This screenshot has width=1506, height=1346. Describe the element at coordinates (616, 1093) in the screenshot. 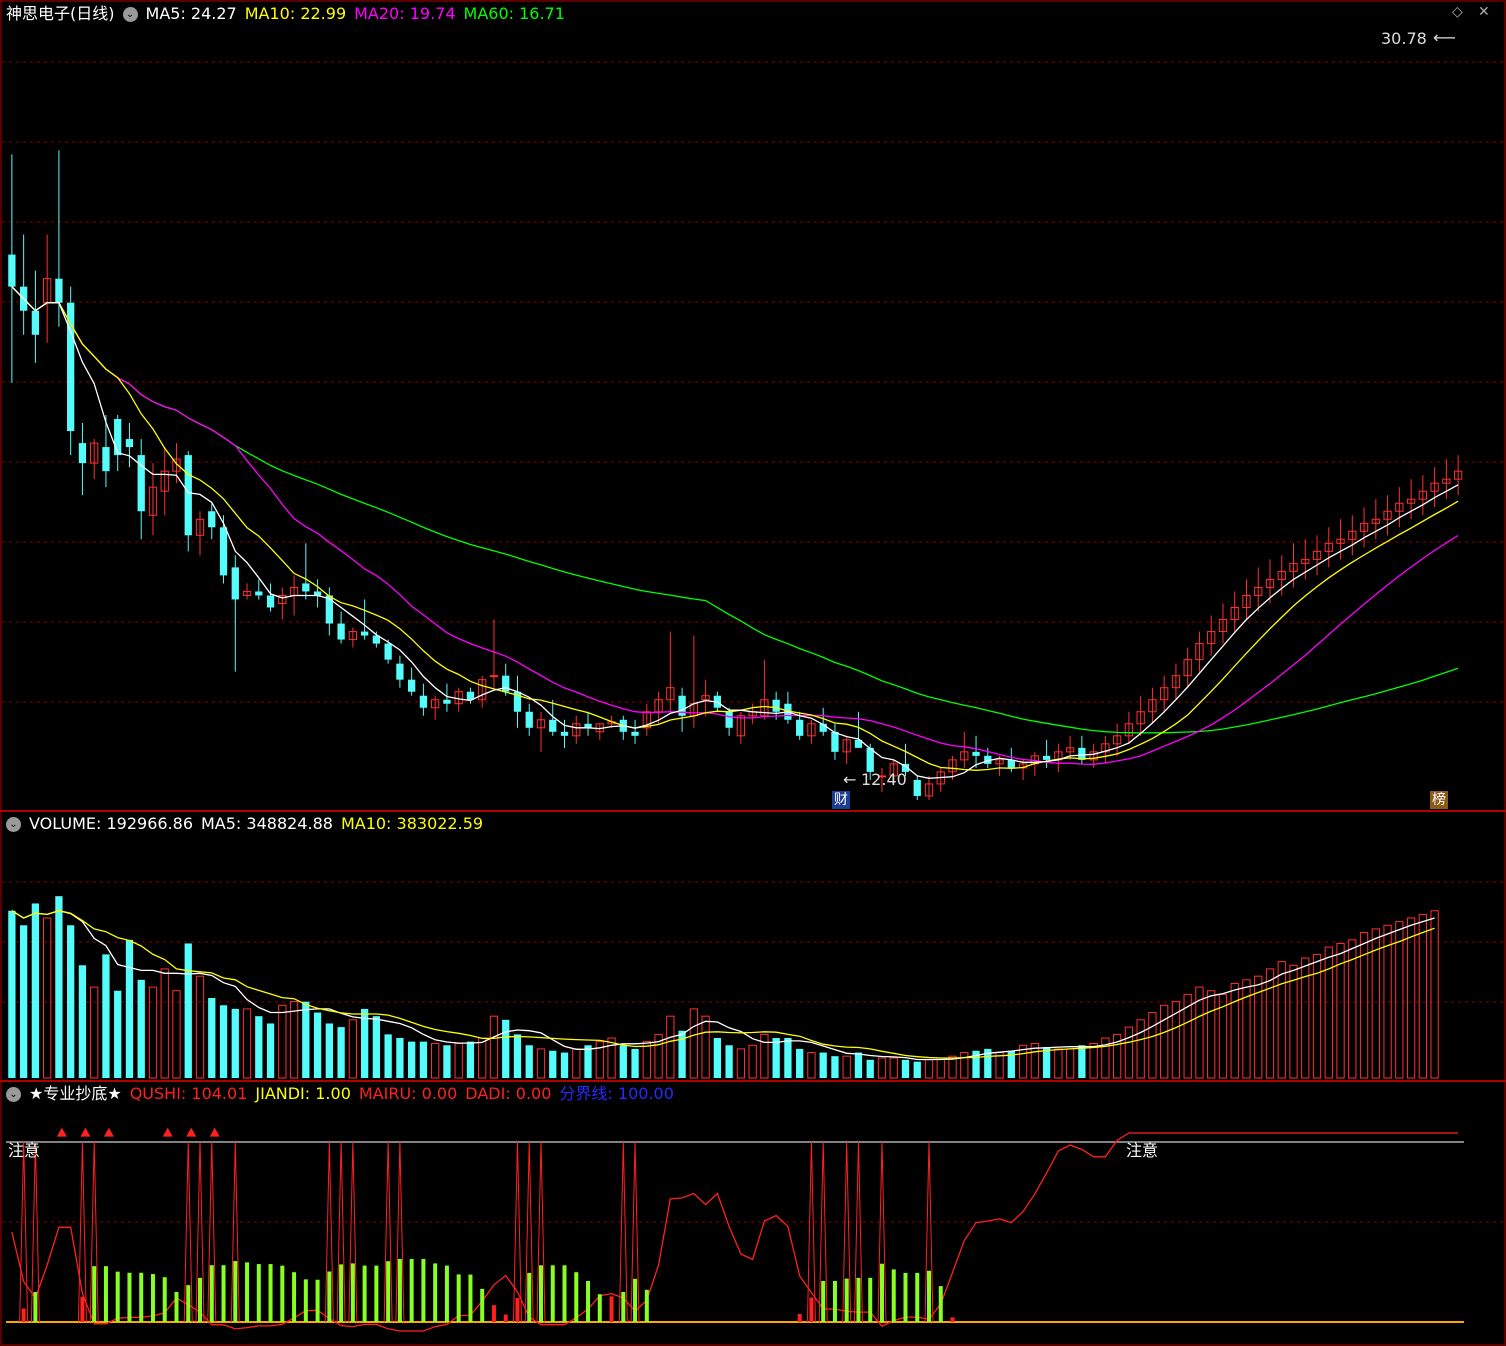

I see `divider-line-legend: 分界线: 100.00` at that location.